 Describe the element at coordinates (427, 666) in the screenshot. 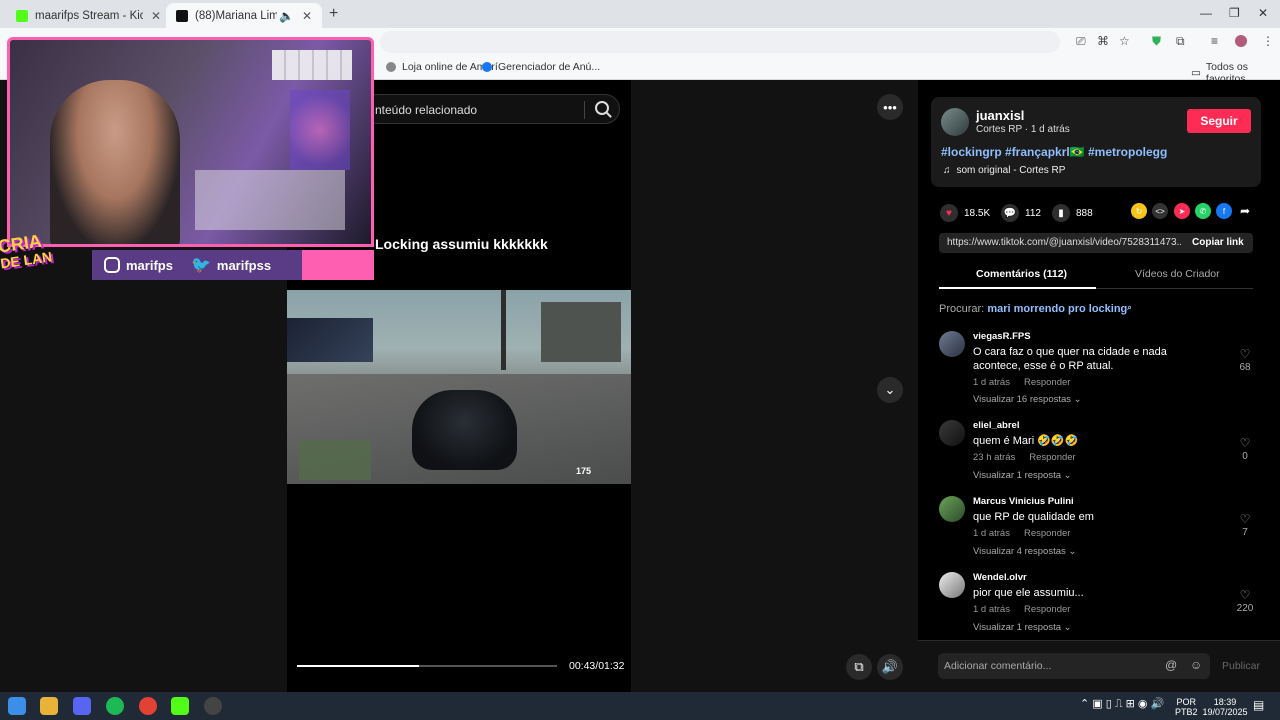

I see `progress-bar` at that location.